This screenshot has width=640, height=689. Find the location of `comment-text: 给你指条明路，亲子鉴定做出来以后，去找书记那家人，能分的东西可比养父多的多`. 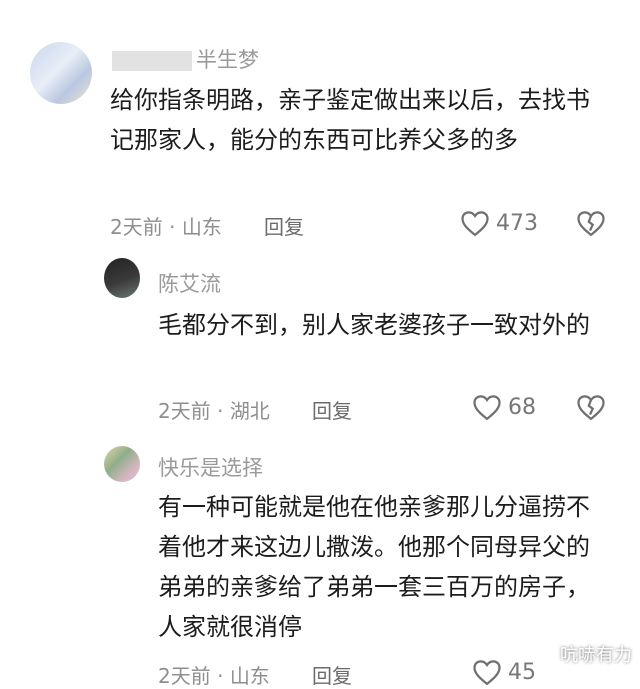

comment-text: 给你指条明路，亲子鉴定做出来以后，去找书记那家人，能分的东西可比养父多的多 is located at coordinates (355, 120).